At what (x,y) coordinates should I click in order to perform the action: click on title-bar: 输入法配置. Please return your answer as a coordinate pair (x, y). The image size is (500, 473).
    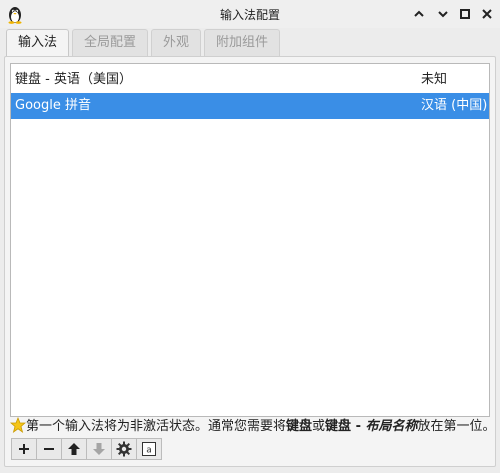
    Looking at the image, I should click on (250, 14).